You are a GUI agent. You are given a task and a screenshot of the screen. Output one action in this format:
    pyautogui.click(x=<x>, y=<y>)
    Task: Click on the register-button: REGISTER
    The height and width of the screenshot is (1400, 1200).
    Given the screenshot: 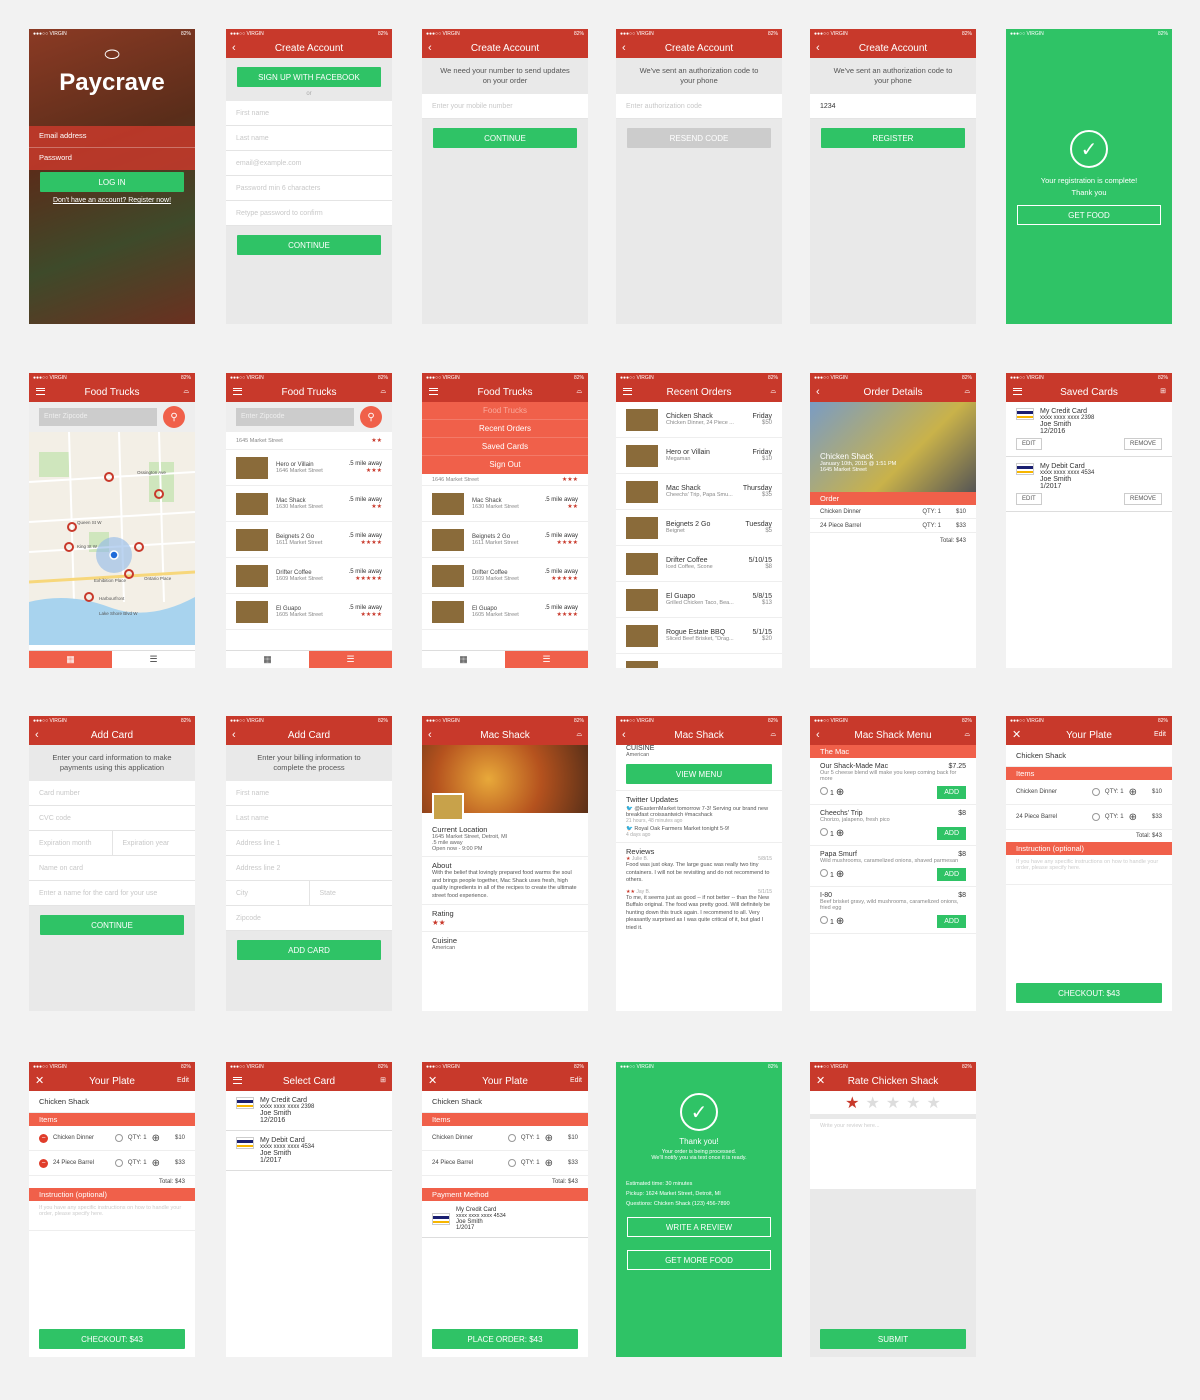 What is the action you would take?
    pyautogui.click(x=893, y=138)
    